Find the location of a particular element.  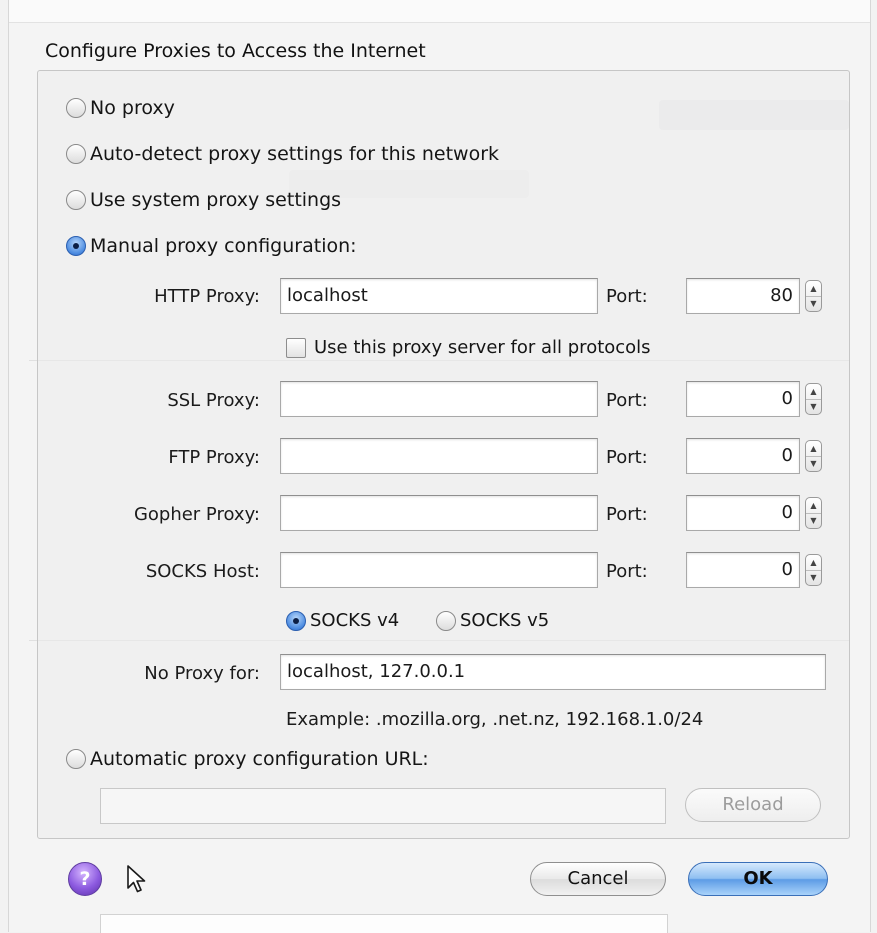

use-for-all-protocols: Use this proxy server for all protocols is located at coordinates (468, 347).